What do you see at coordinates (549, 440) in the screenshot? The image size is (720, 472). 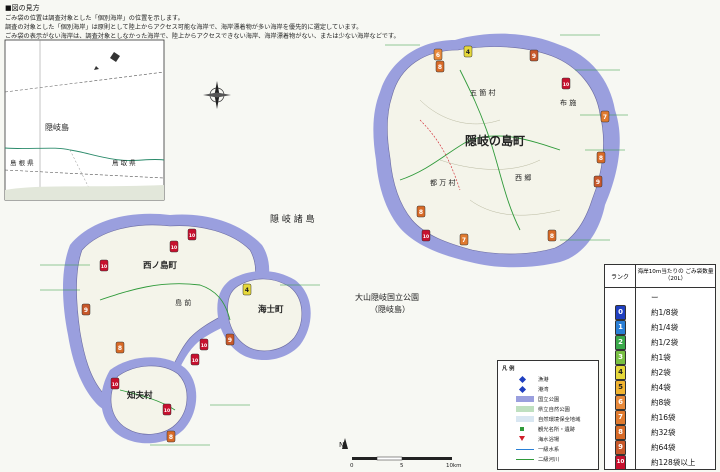 I see `legend-item-beach: 海水浴場` at bounding box center [549, 440].